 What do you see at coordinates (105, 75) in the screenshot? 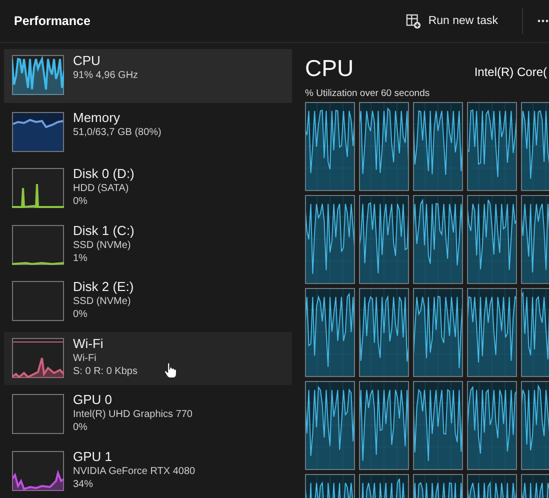
I see `device-detail: 91% 4,96 GHz` at bounding box center [105, 75].